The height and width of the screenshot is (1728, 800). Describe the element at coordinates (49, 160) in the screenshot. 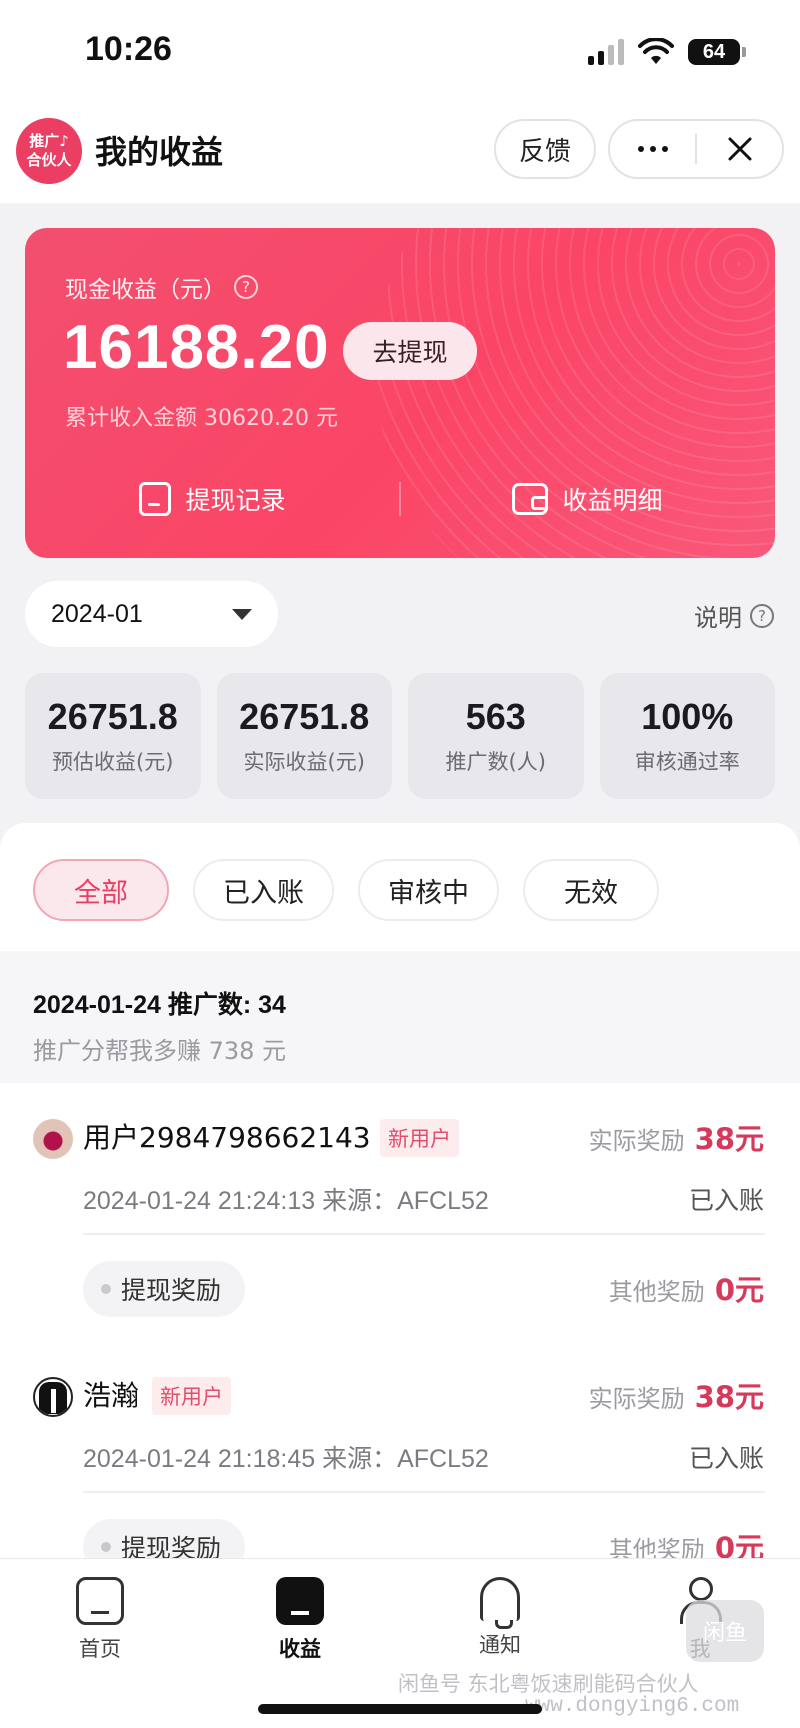

I see `logo-line2: 合伙人` at that location.